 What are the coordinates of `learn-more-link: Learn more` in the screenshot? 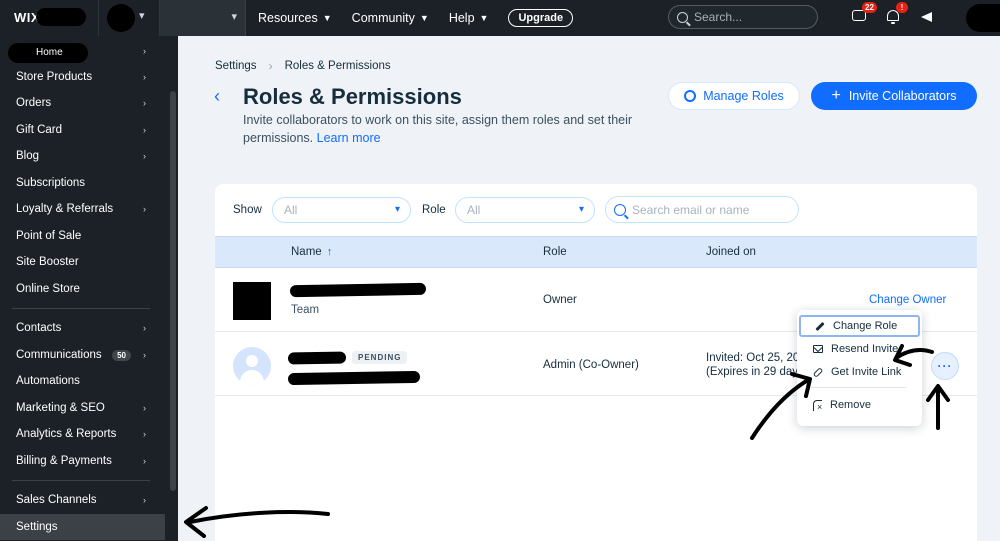 It's located at (349, 138).